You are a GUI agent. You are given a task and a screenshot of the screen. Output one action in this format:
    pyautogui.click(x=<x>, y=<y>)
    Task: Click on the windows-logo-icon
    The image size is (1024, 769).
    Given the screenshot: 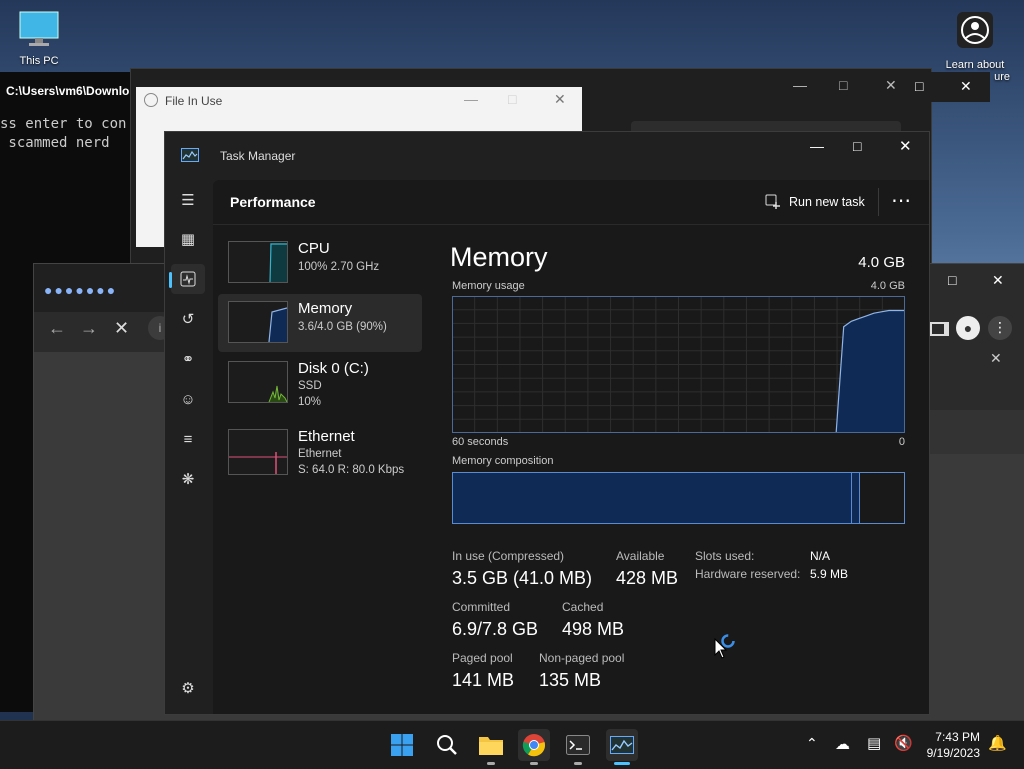 What is the action you would take?
    pyautogui.click(x=402, y=745)
    